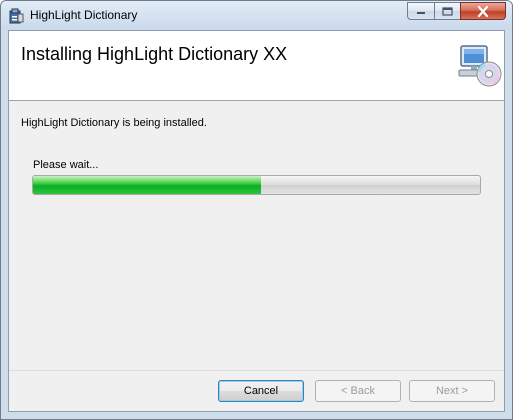 This screenshot has width=513, height=420. I want to click on progress-fill, so click(147, 185).